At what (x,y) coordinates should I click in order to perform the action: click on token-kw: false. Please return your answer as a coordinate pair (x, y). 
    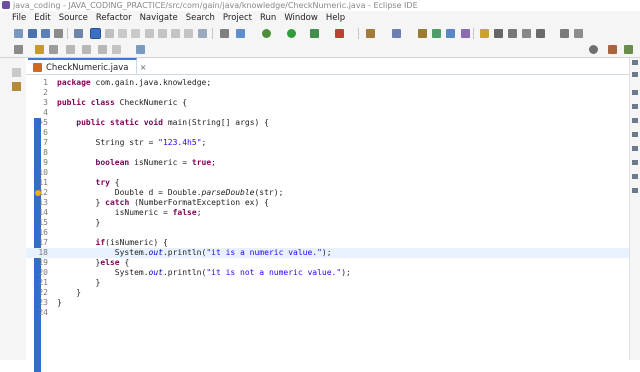
    Looking at the image, I should click on (184, 212).